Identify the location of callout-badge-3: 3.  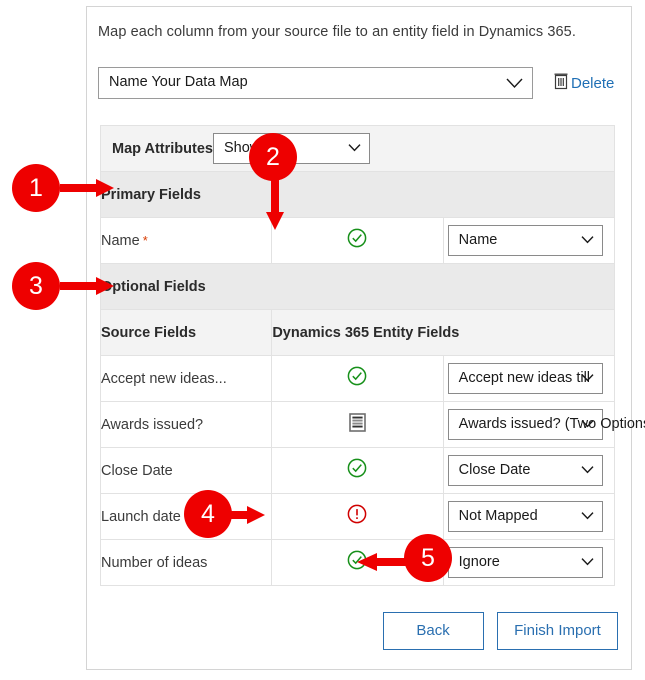
(36, 286).